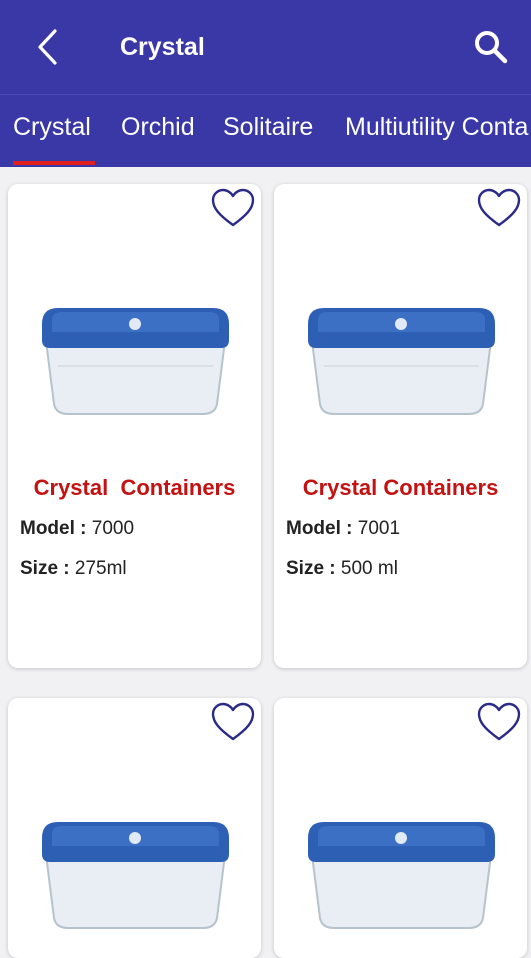 The width and height of the screenshot is (531, 958). I want to click on size-row: Size : 500 ml, so click(342, 569).